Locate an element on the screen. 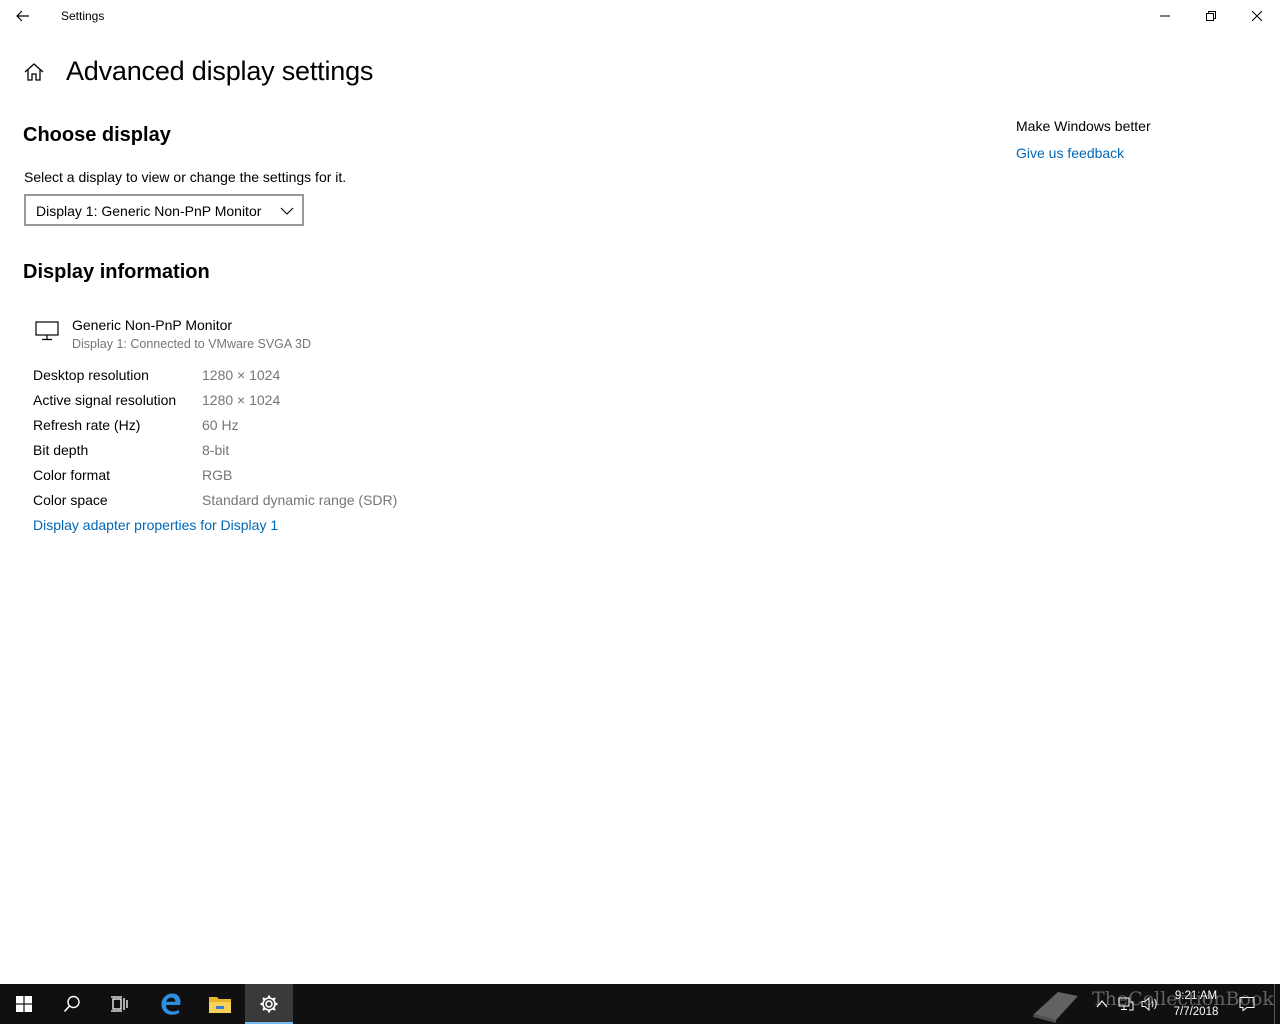  folder-icon is located at coordinates (220, 1005).